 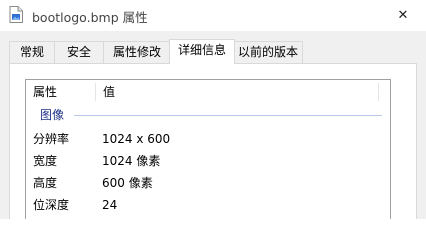 I want to click on list-item: 高度 600 像素, so click(x=208, y=183).